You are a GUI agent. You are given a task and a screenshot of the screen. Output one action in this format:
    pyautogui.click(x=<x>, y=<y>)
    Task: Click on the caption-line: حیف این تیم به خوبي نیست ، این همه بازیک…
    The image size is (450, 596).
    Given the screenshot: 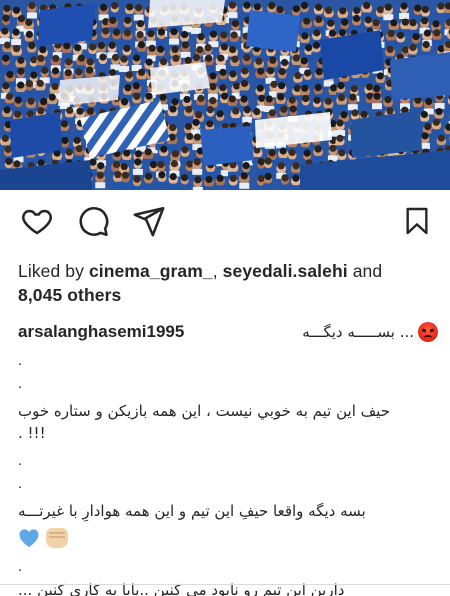 What is the action you would take?
    pyautogui.click(x=204, y=411)
    